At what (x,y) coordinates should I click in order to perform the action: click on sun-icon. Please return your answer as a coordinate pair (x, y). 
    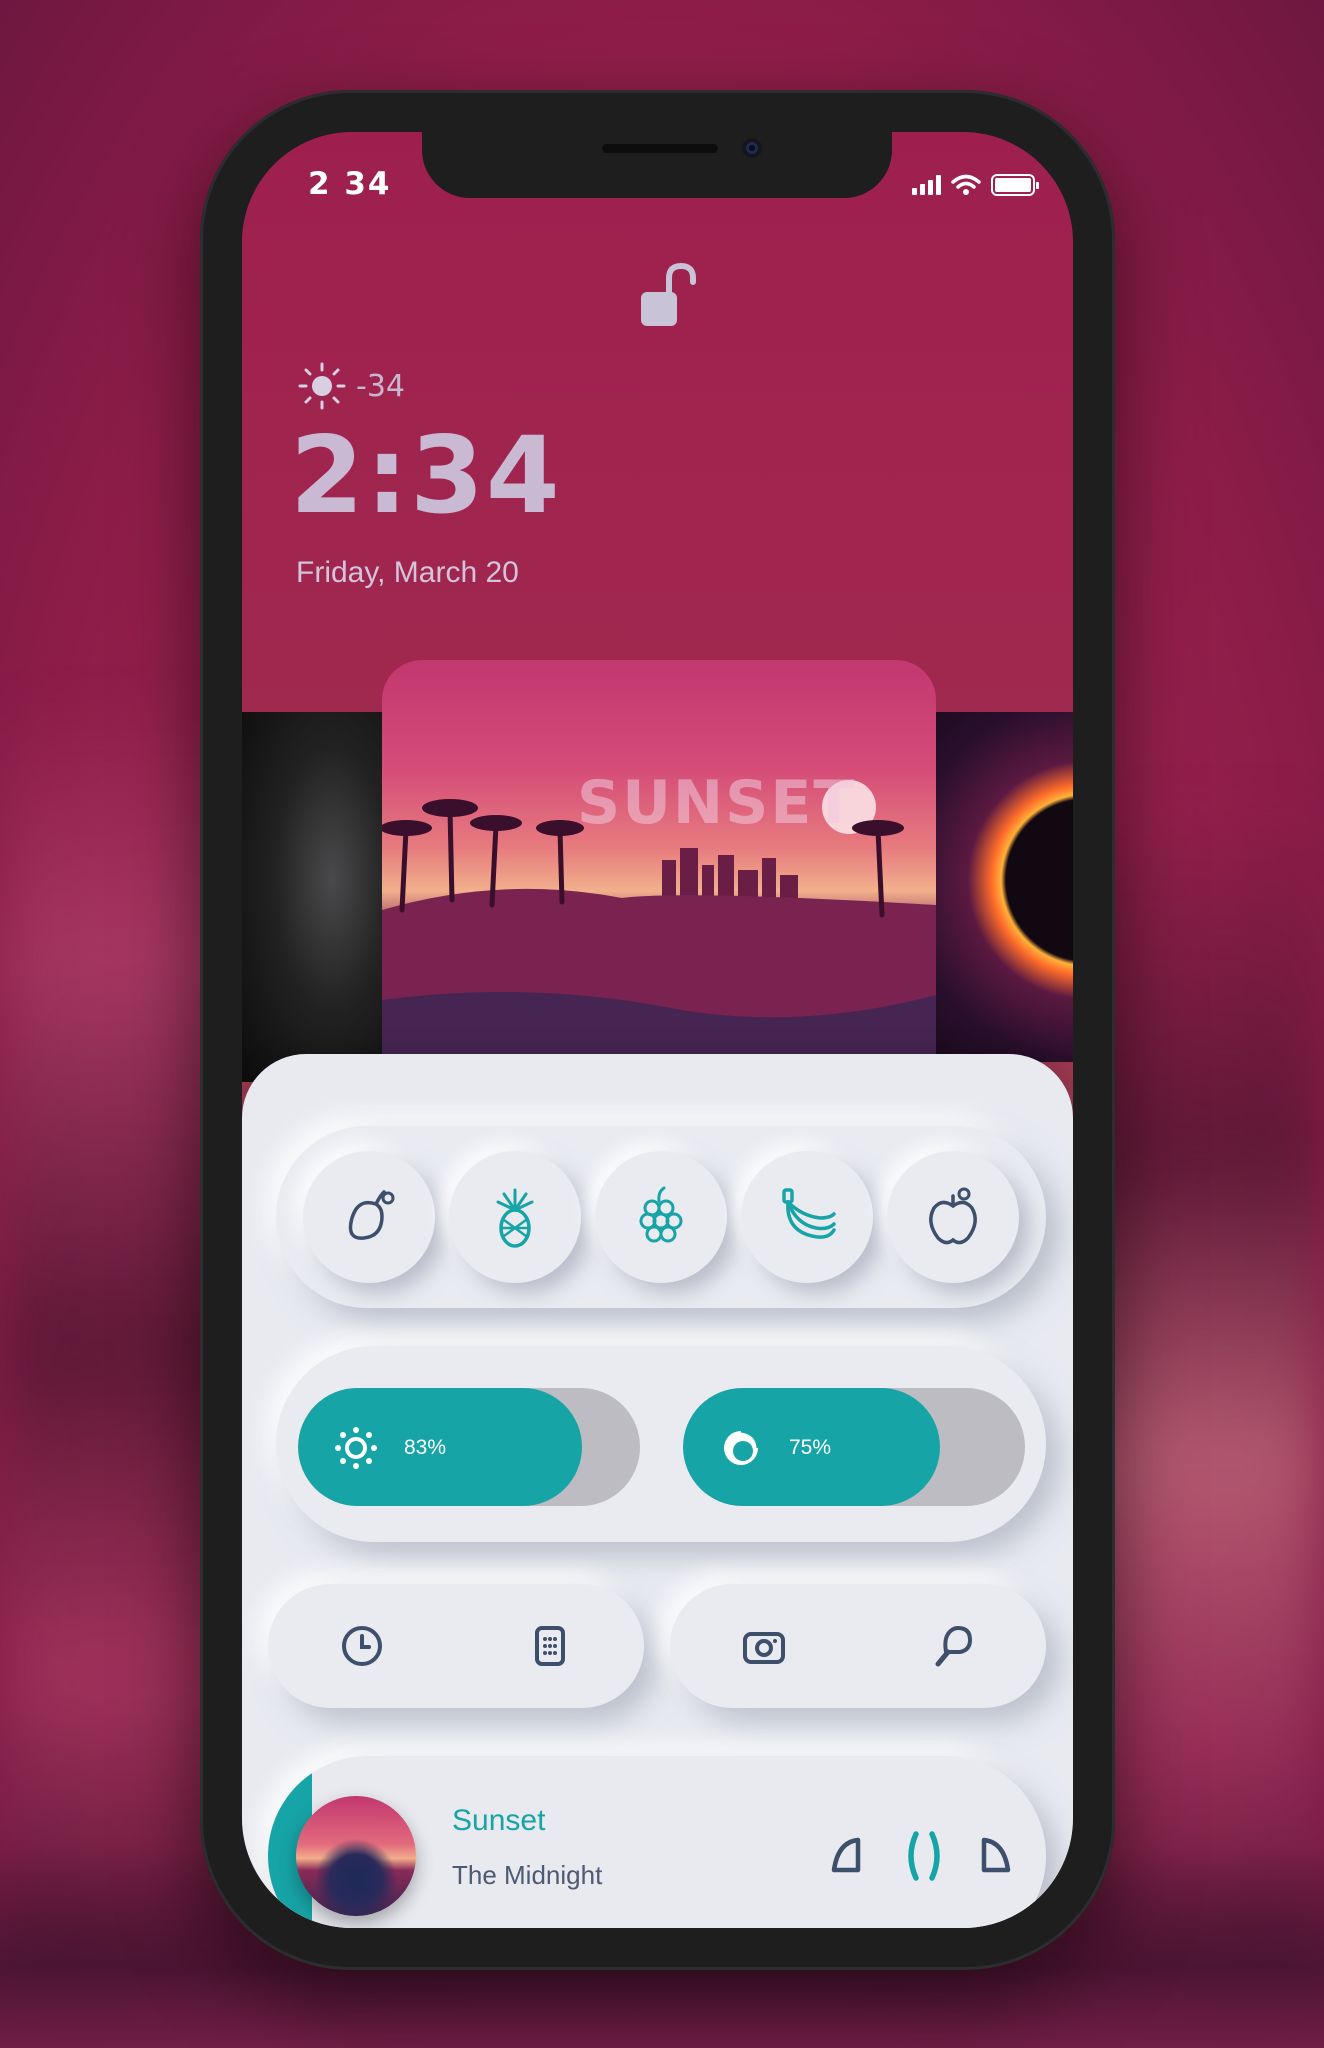
    Looking at the image, I should click on (322, 386).